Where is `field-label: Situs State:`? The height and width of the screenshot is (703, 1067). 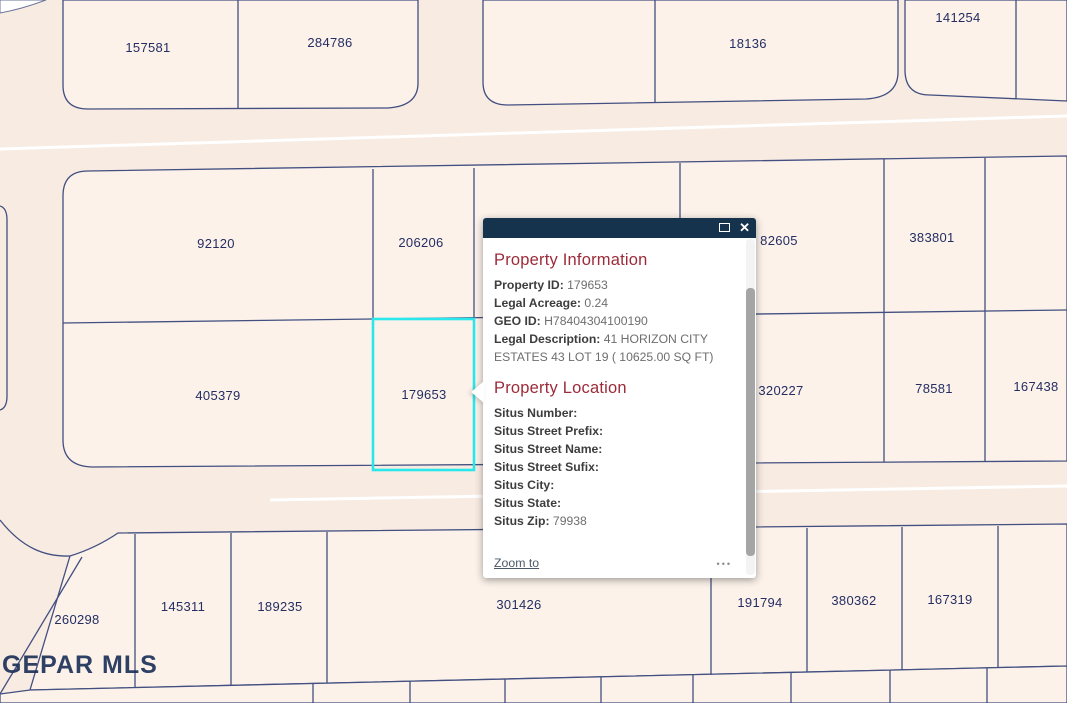
field-label: Situs State: is located at coordinates (528, 503).